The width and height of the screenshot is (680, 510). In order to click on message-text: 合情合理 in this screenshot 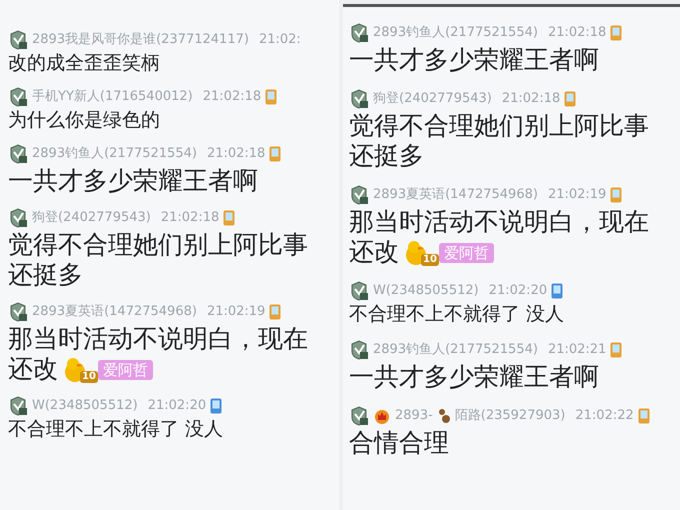, I will do `click(399, 442)`.